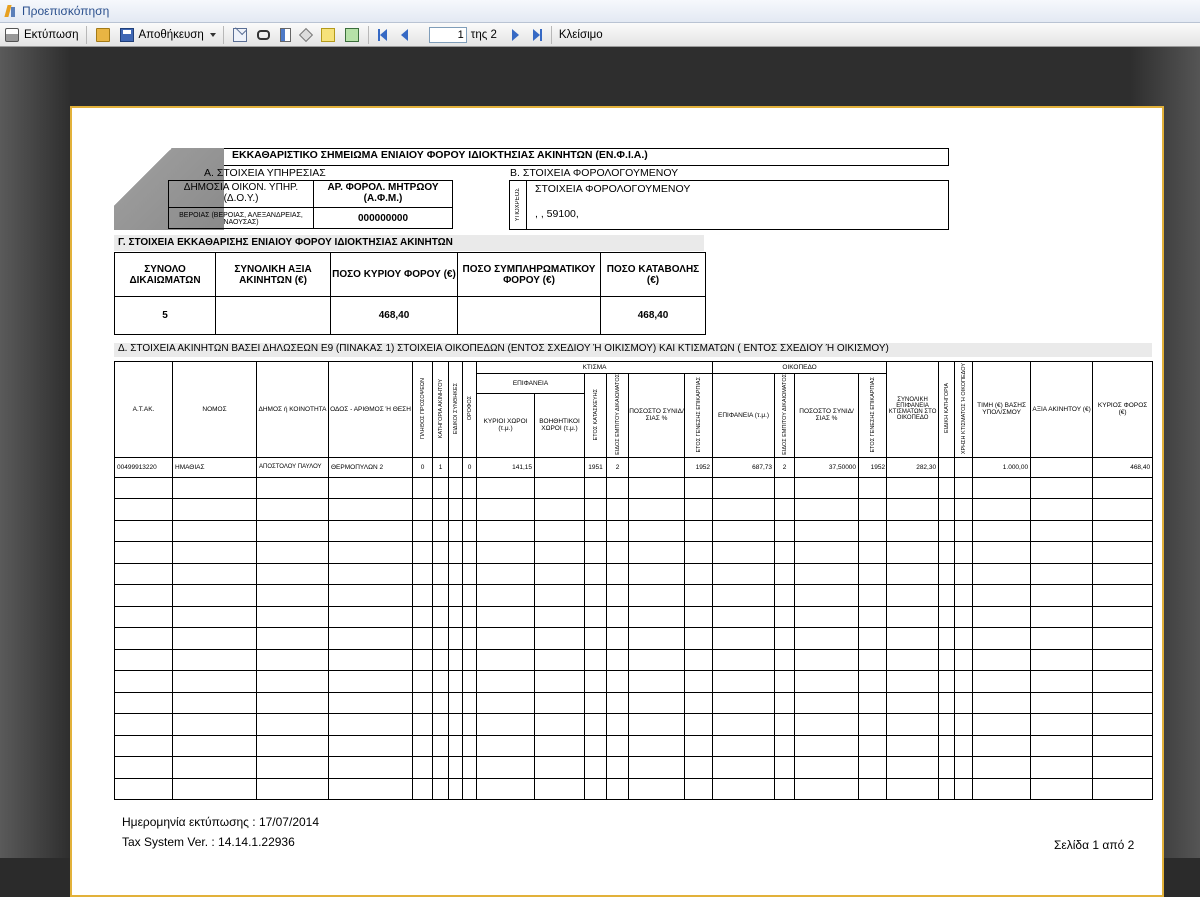 This screenshot has width=1200, height=897. What do you see at coordinates (785, 467) in the screenshot?
I see `table-cell: 2` at bounding box center [785, 467].